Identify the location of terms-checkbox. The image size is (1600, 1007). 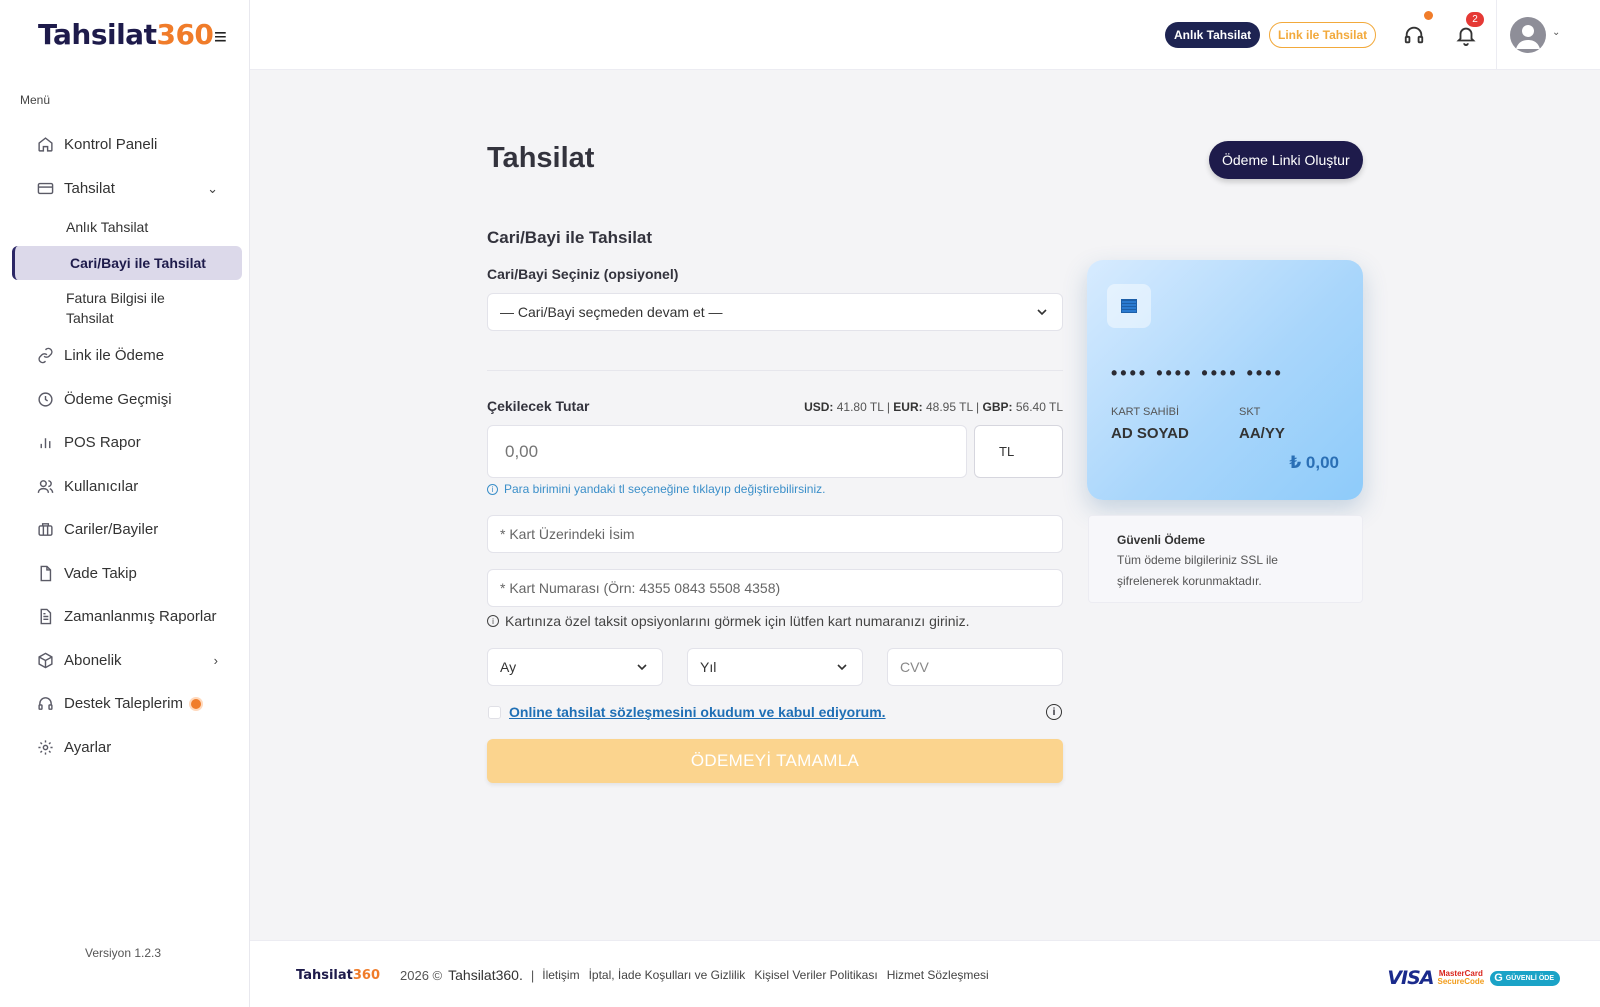
(494, 712).